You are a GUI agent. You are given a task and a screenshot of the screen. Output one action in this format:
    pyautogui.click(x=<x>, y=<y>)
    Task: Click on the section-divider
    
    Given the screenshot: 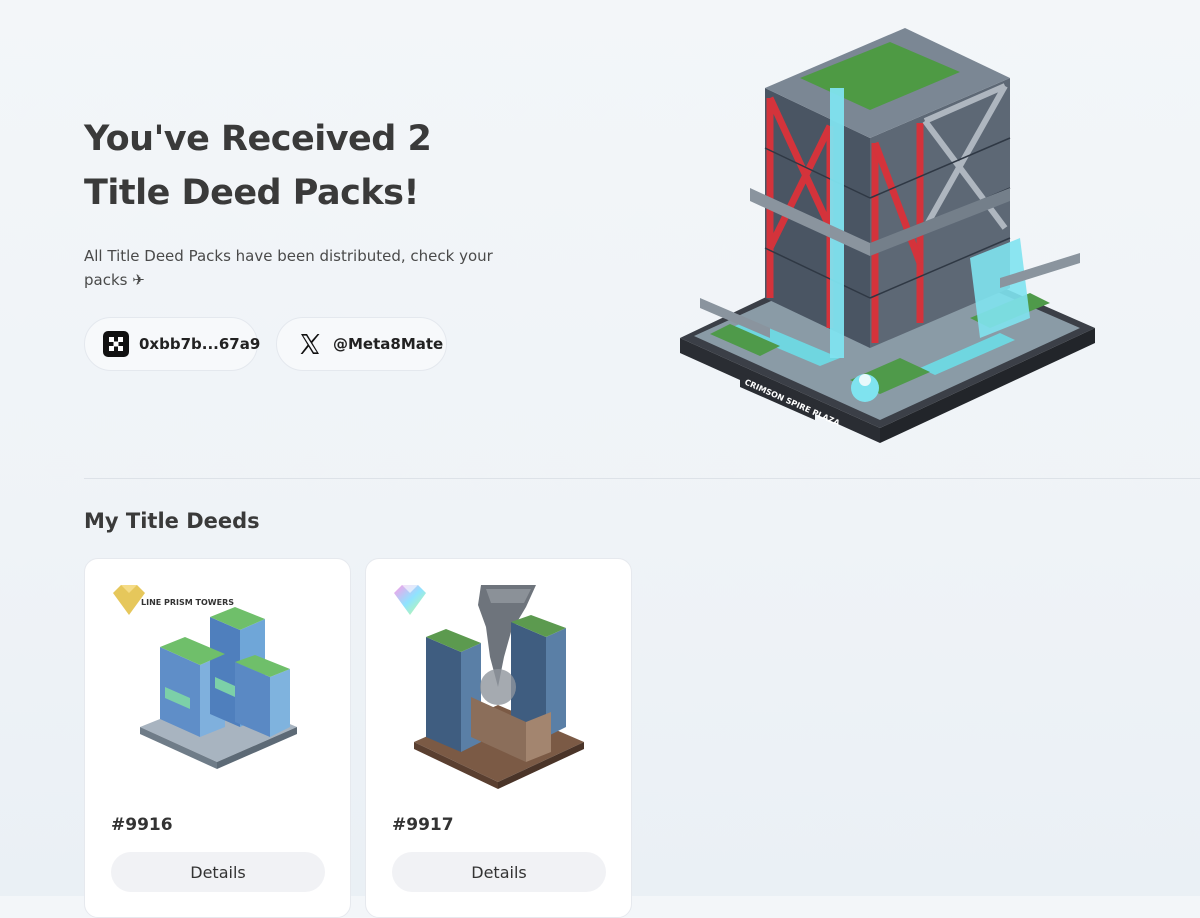 What is the action you would take?
    pyautogui.click(x=642, y=478)
    